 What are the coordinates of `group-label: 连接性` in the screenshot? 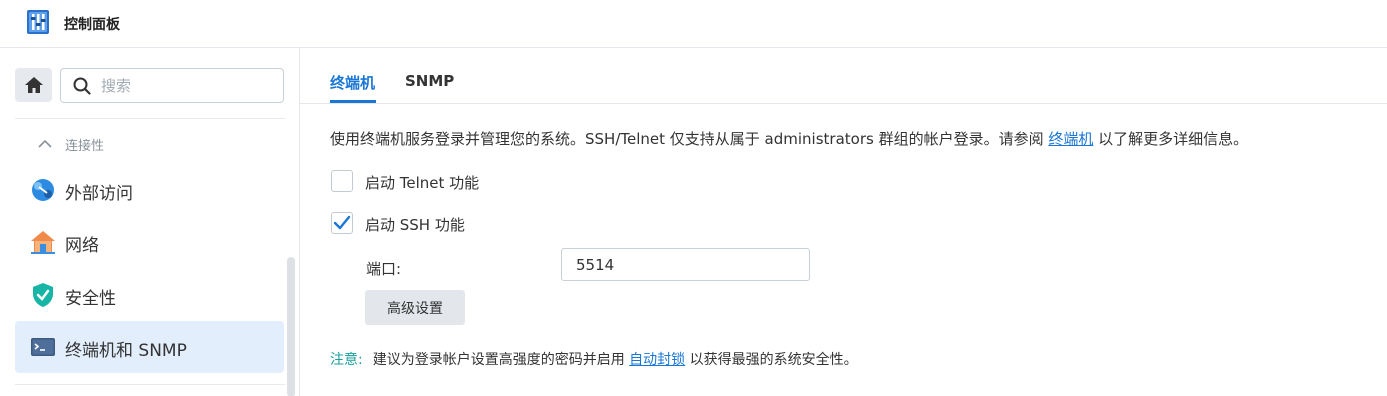 It's located at (85, 146).